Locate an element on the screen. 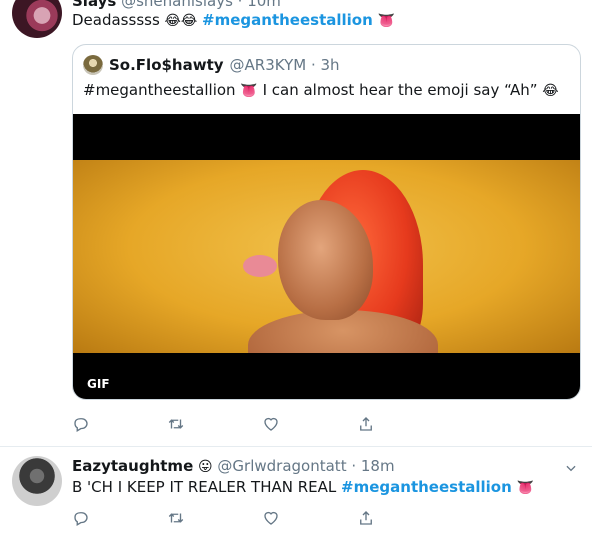 The width and height of the screenshot is (592, 540). quoted-tweet-header: So.Flo$hawty @AR3KYM · 3h is located at coordinates (211, 65).